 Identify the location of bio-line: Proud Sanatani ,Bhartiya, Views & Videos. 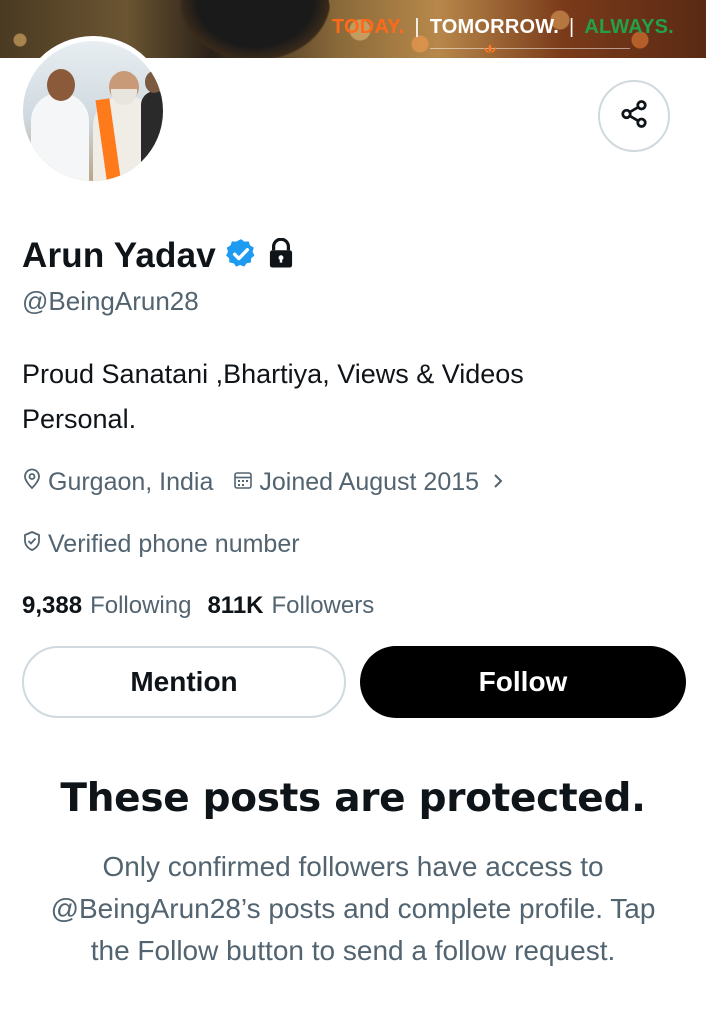
(273, 374).